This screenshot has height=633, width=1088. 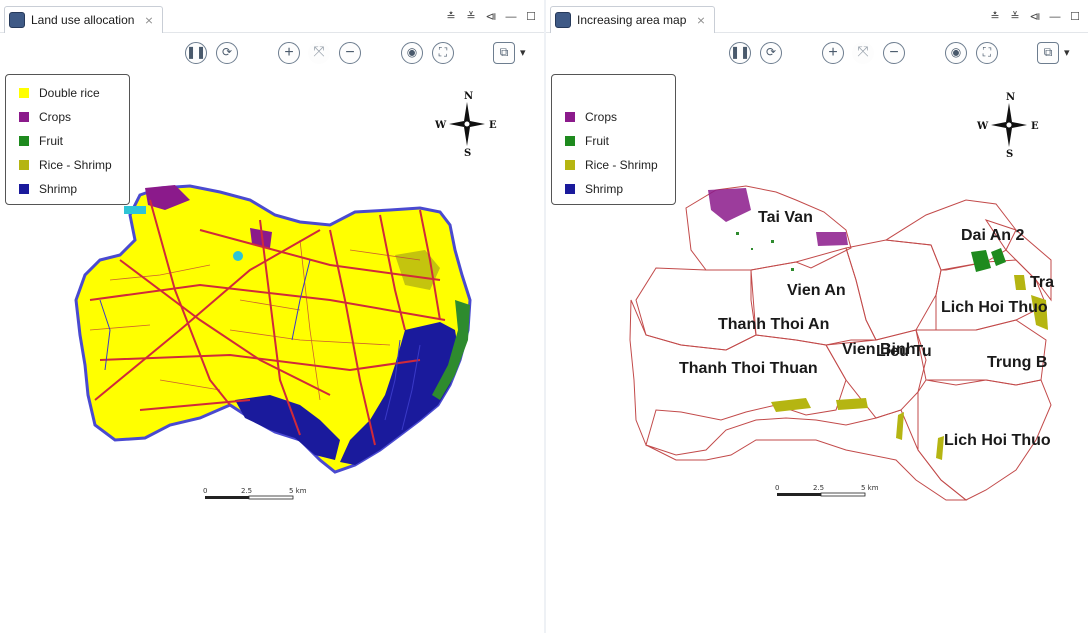 I want to click on place-label: Thanh Thoi An, so click(x=773, y=324).